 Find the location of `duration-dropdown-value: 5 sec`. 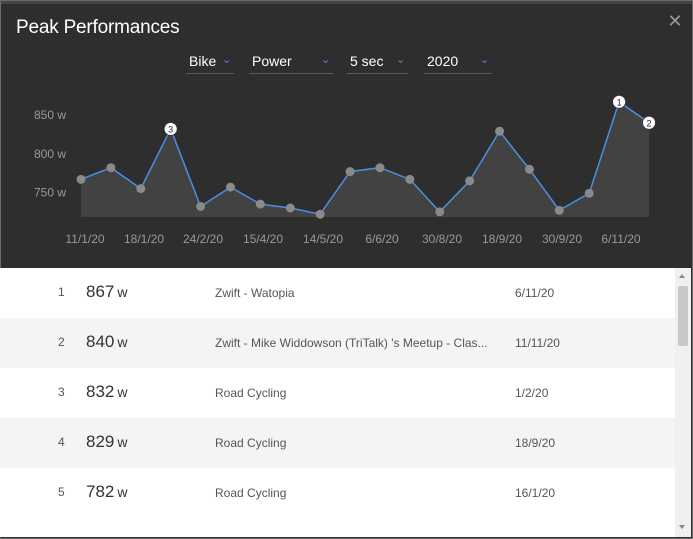

duration-dropdown-value: 5 sec is located at coordinates (367, 61).